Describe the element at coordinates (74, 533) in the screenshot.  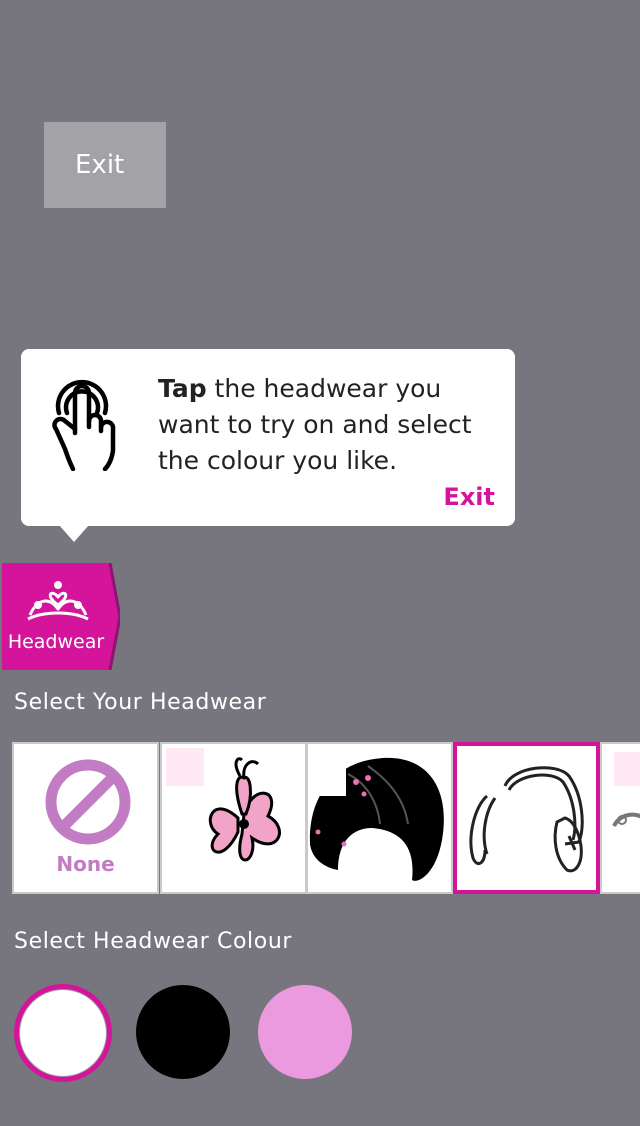
I see `tooltip-pointer` at that location.